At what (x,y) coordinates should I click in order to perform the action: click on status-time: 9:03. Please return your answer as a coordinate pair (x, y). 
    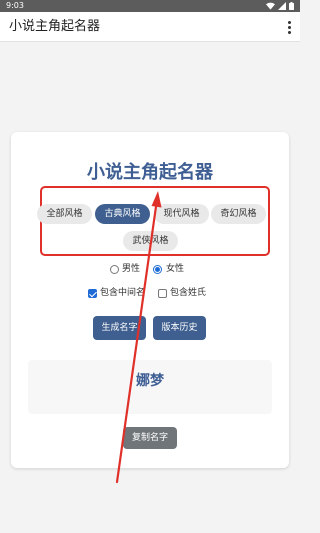
    Looking at the image, I should click on (15, 5).